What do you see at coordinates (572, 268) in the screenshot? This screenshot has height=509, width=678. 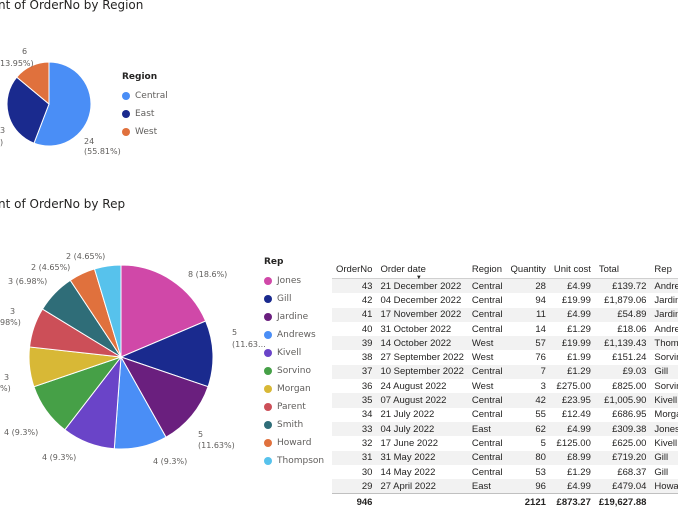 I see `col-header-unit-cost: Unit cost` at bounding box center [572, 268].